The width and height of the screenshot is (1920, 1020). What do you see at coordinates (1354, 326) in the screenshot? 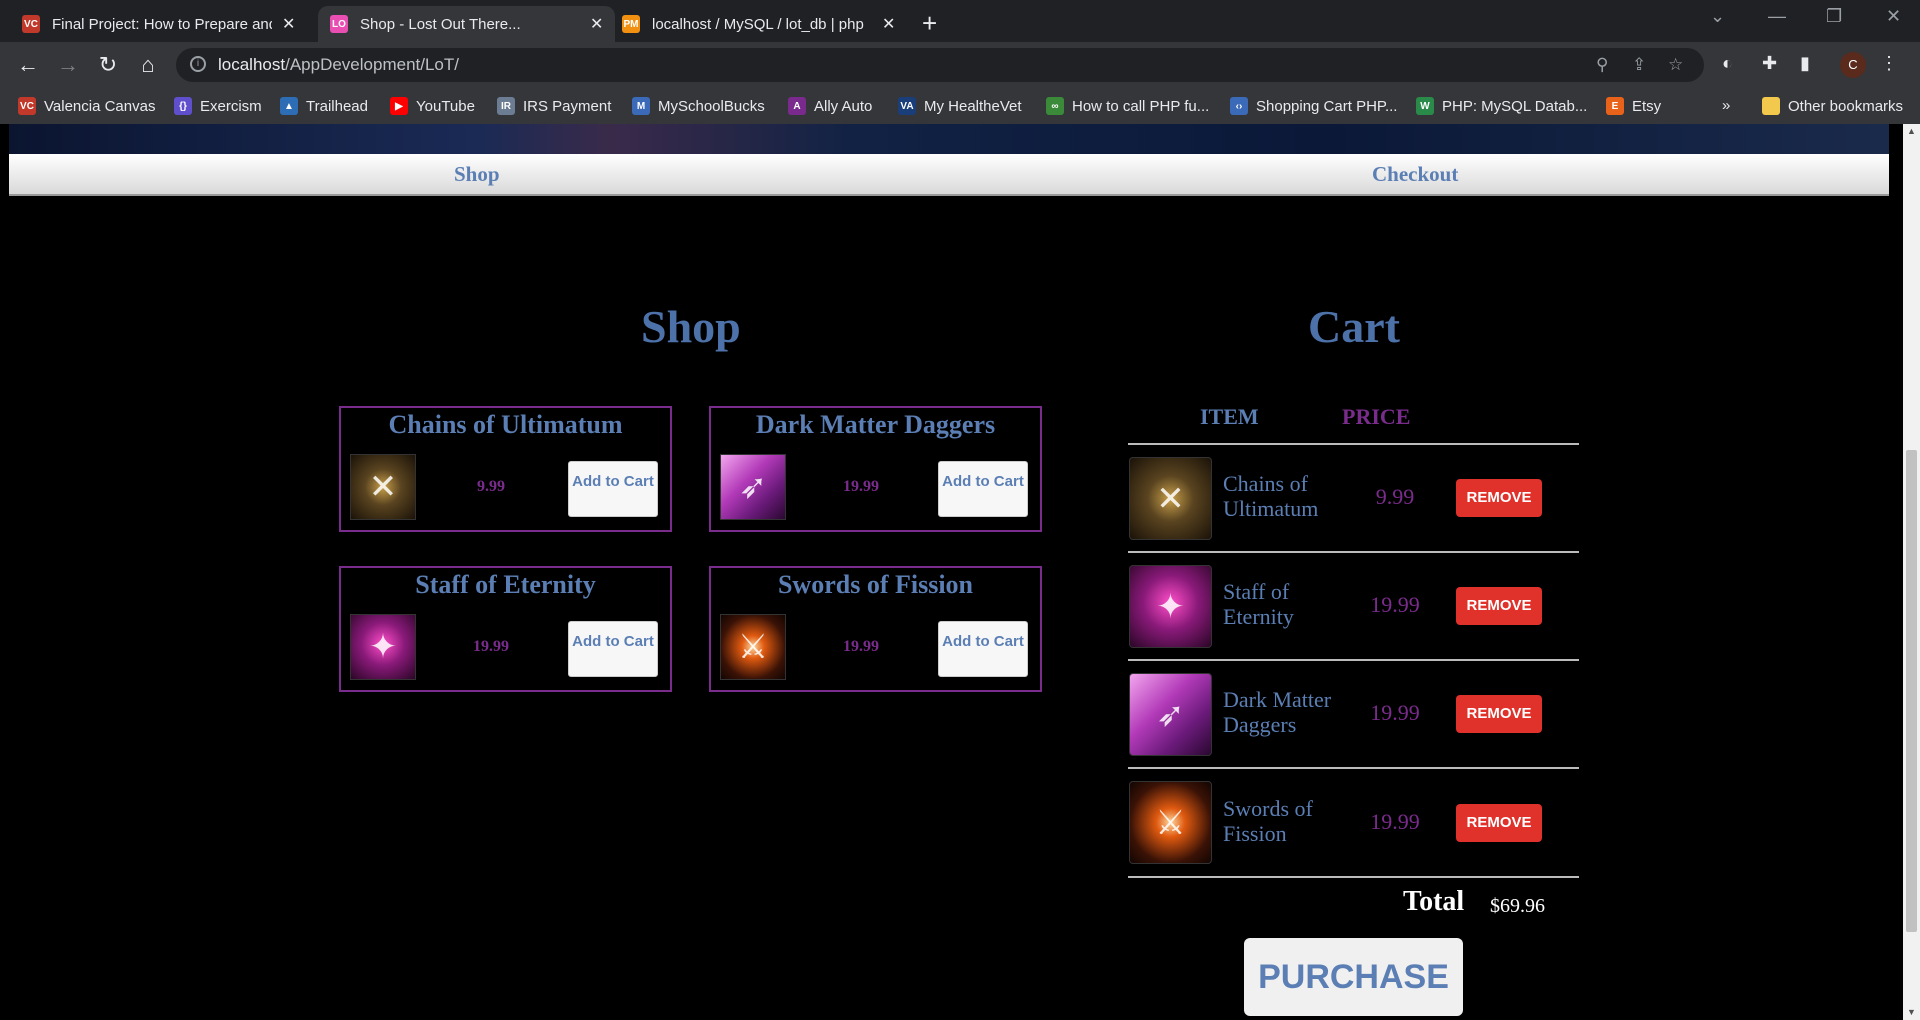
I see `cart-heading: Cart` at bounding box center [1354, 326].